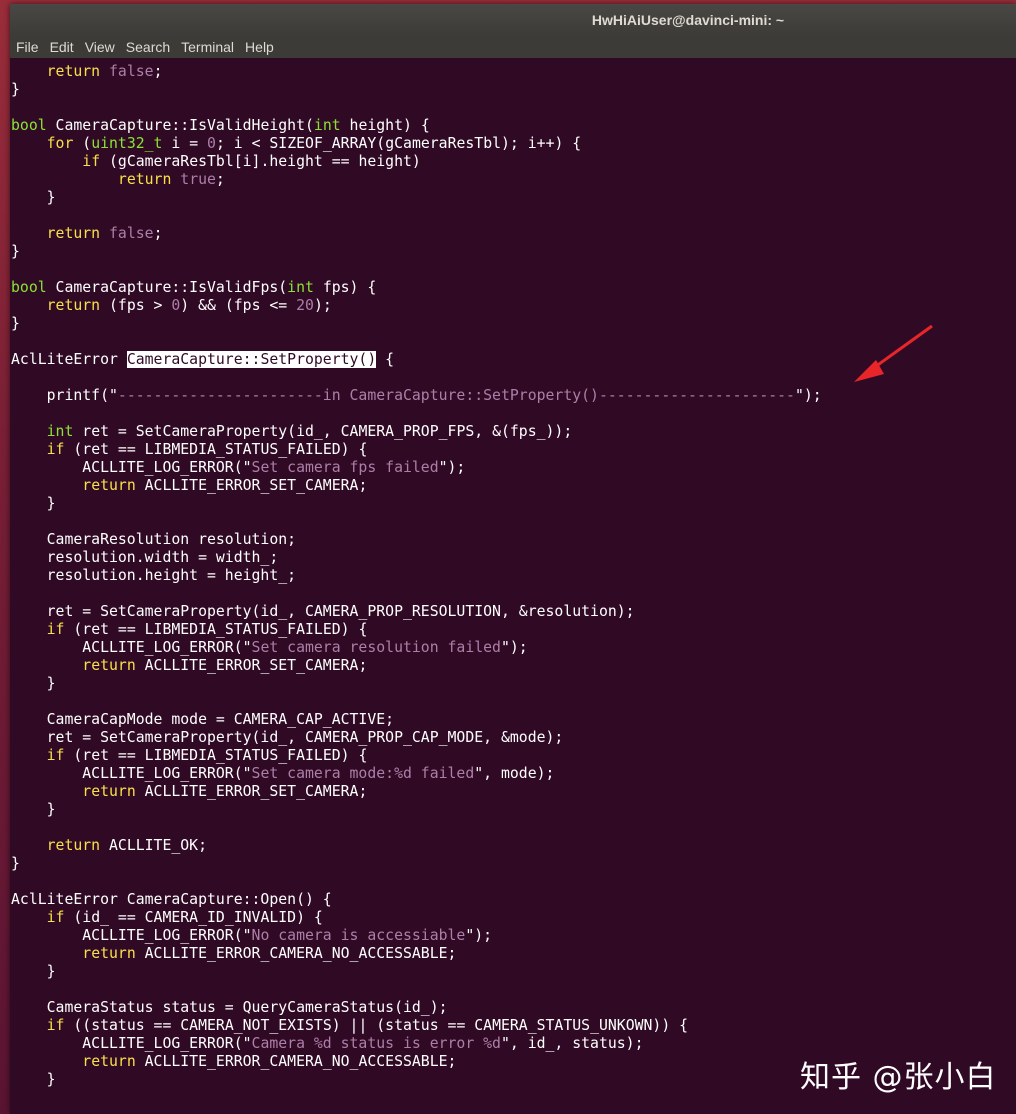 The width and height of the screenshot is (1016, 1114). I want to click on code-token: ) && (fps <=, so click(238, 305).